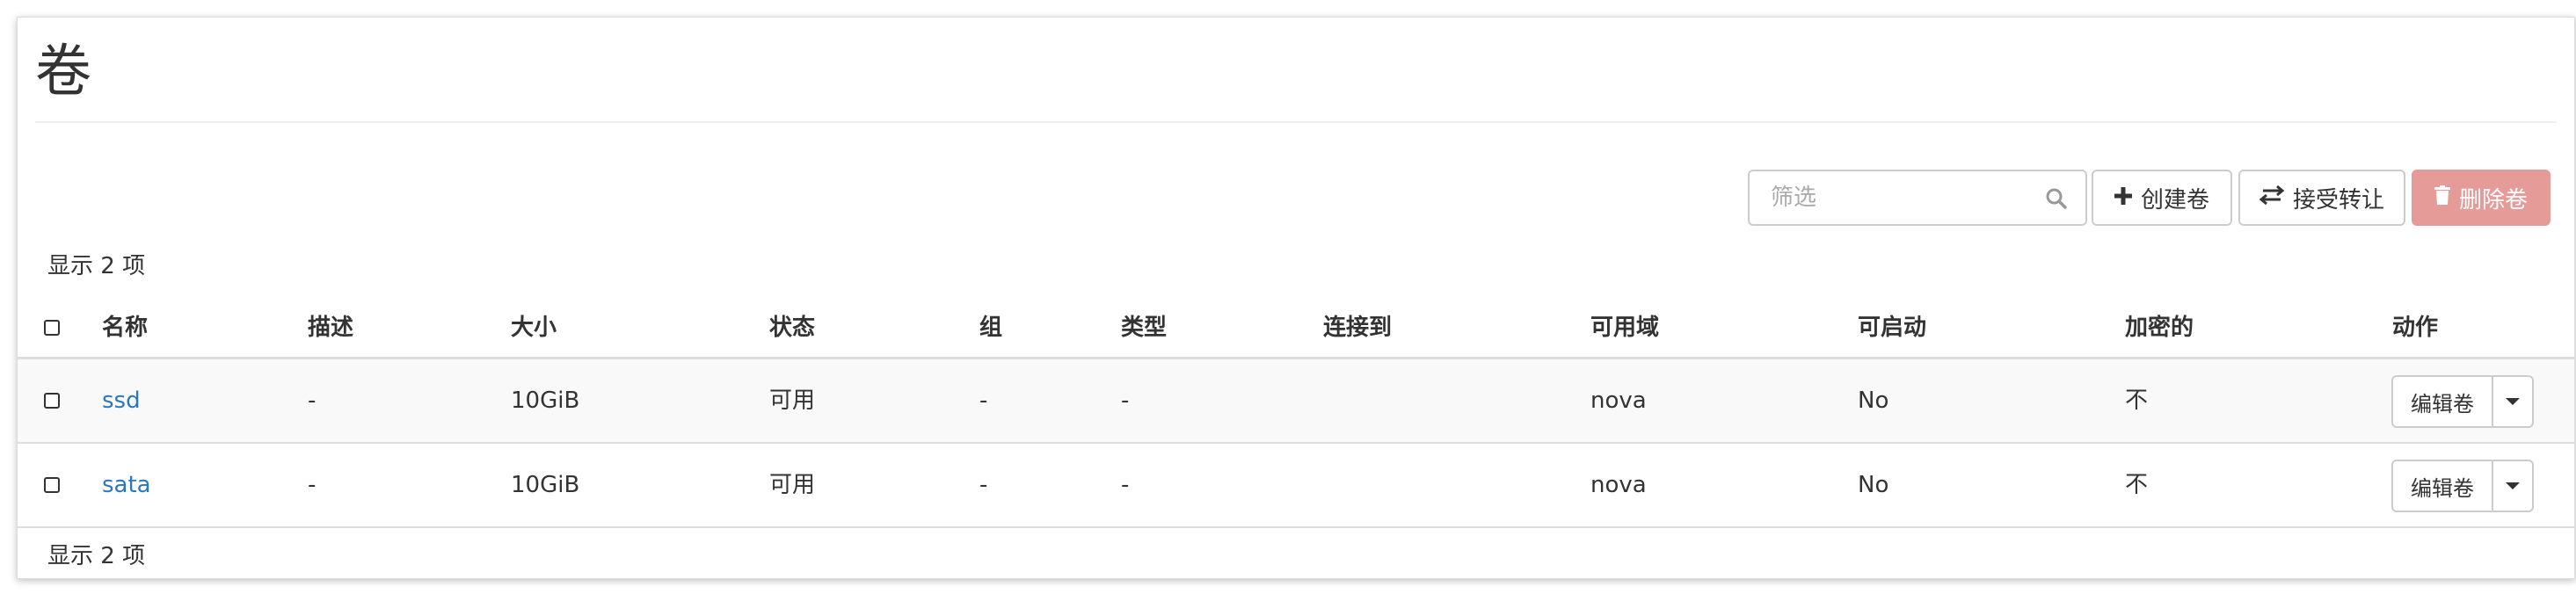 The height and width of the screenshot is (594, 2576). What do you see at coordinates (330, 327) in the screenshot?
I see `column-header-description: 描述` at bounding box center [330, 327].